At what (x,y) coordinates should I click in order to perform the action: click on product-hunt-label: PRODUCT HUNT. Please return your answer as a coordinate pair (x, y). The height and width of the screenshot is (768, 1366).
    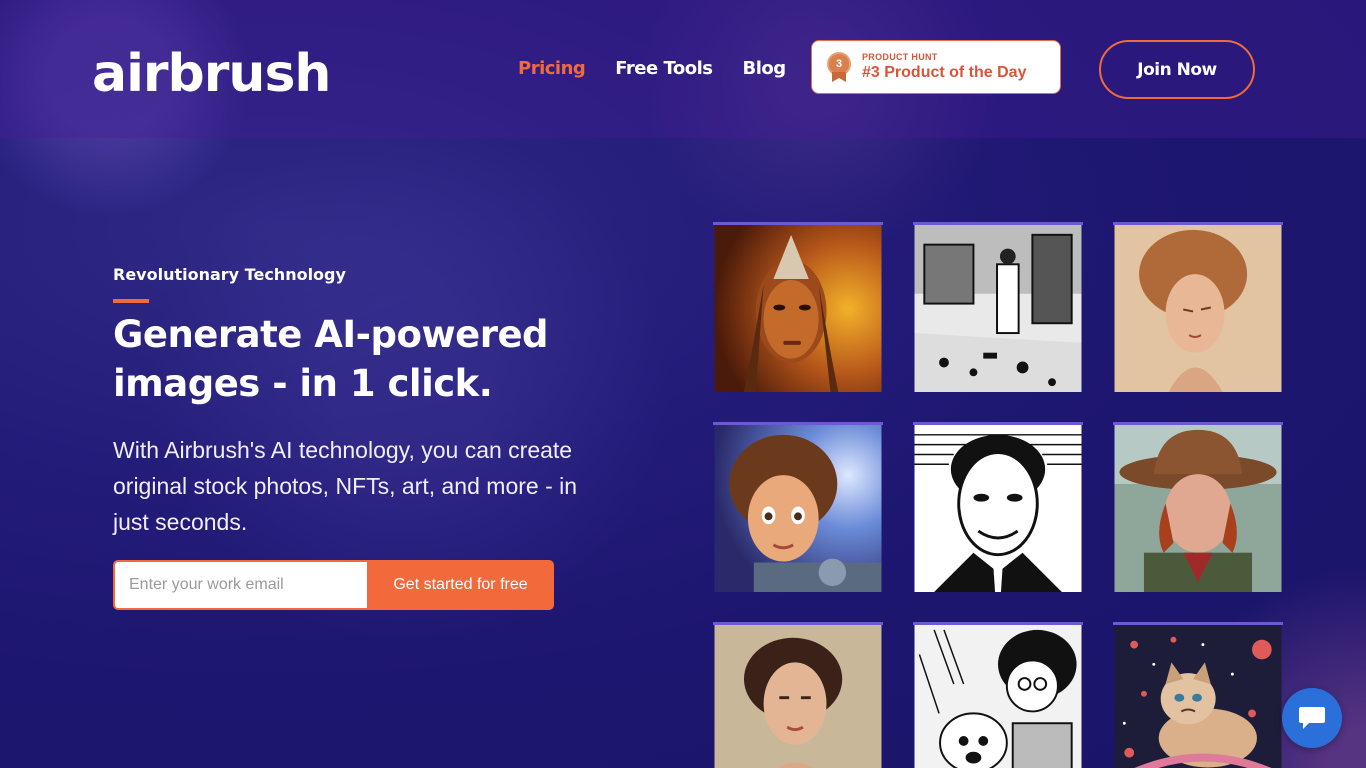
    Looking at the image, I should click on (900, 57).